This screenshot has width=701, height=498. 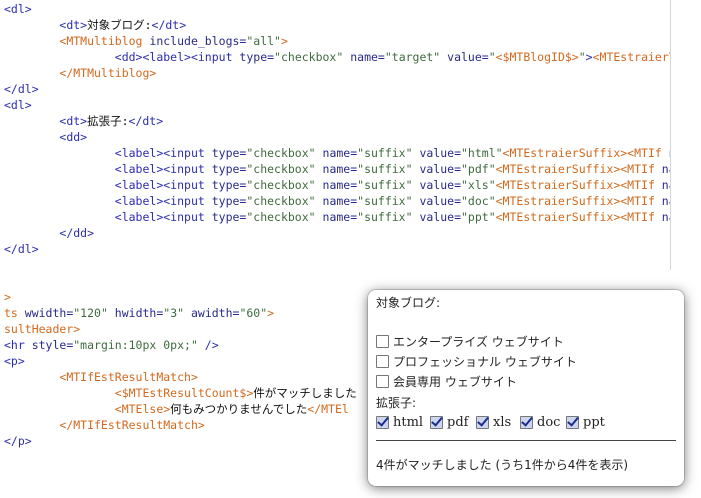 What do you see at coordinates (263, 41) in the screenshot?
I see `code-token: "all"` at bounding box center [263, 41].